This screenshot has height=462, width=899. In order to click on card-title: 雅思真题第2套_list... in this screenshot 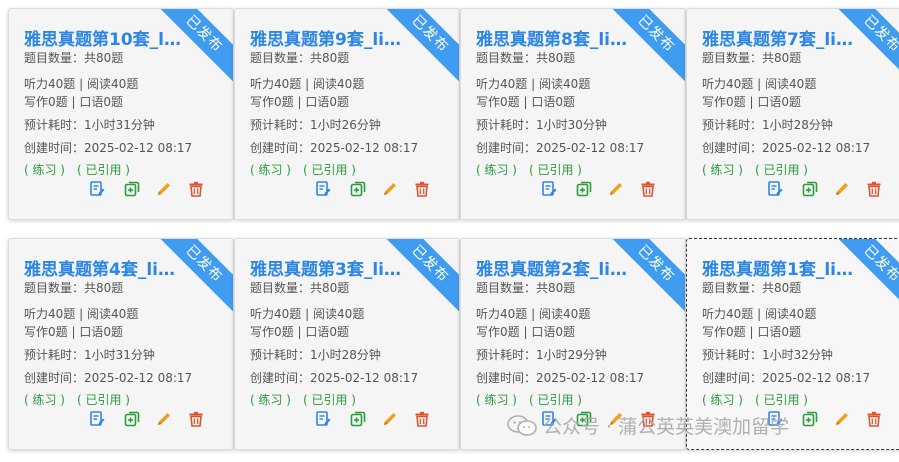, I will do `click(556, 267)`.